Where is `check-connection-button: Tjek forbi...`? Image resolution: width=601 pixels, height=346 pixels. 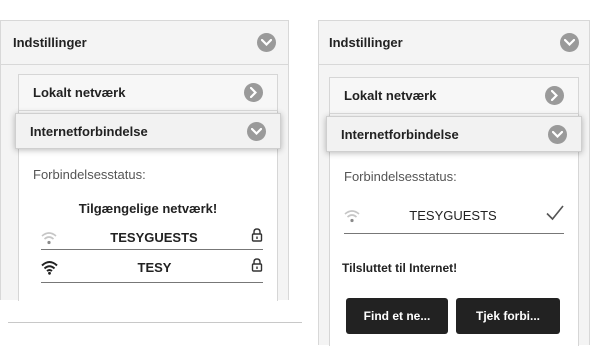
check-connection-button: Tjek forbi... is located at coordinates (508, 316).